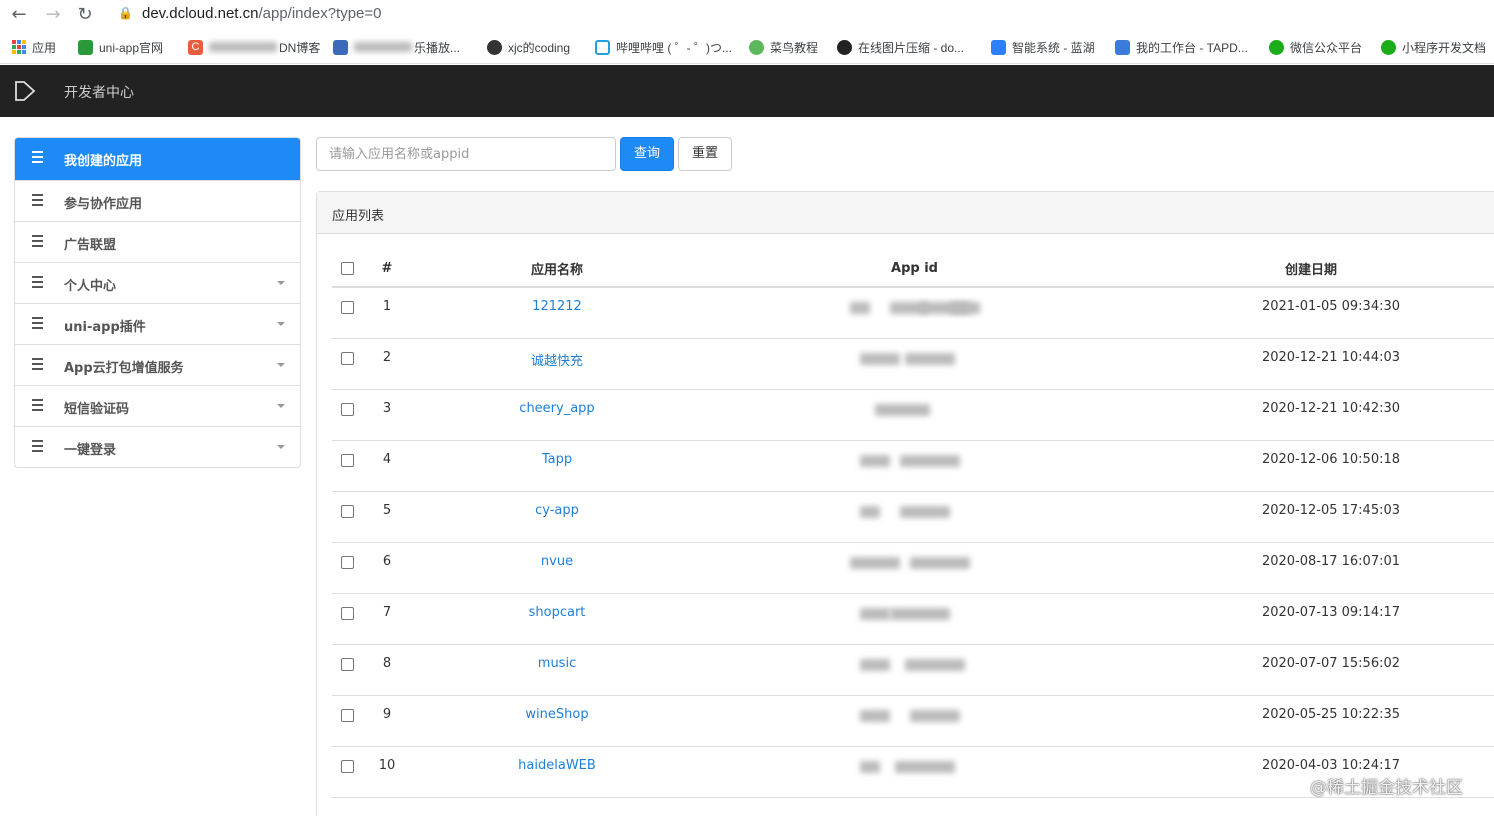 The width and height of the screenshot is (1494, 816). Describe the element at coordinates (914, 721) in the screenshot. I see `row-app-id-cell` at that location.